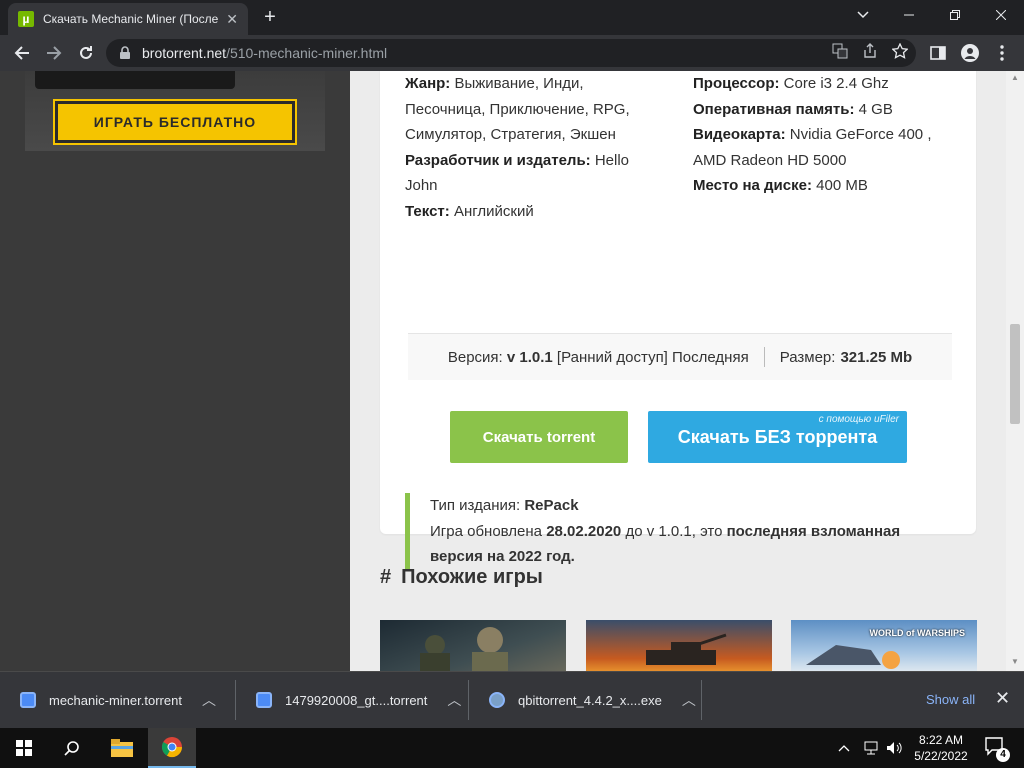 The width and height of the screenshot is (1024, 768). I want to click on spec-cpu: Процессор: Core i3 2.4 Ghz, so click(791, 83).